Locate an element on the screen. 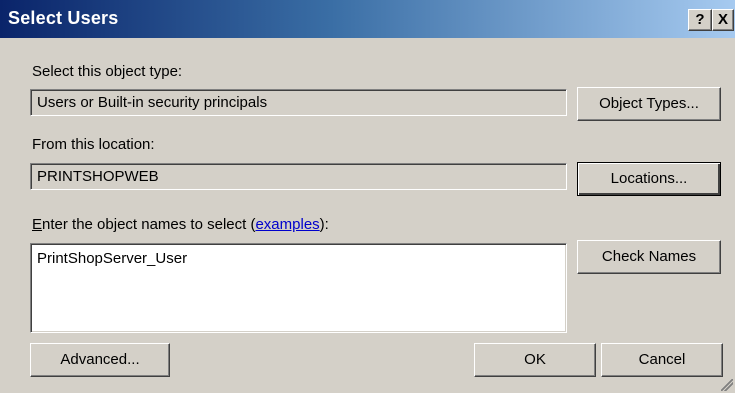  title-bar: Select Users ? X is located at coordinates (367, 19).